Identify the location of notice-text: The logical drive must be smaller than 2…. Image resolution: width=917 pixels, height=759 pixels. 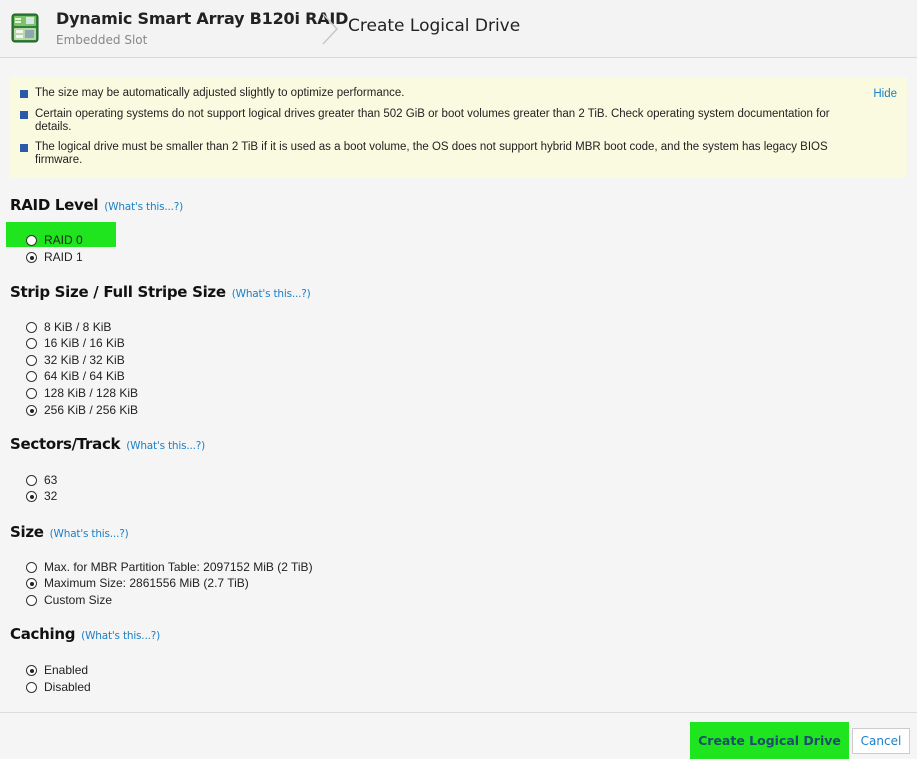
(431, 153).